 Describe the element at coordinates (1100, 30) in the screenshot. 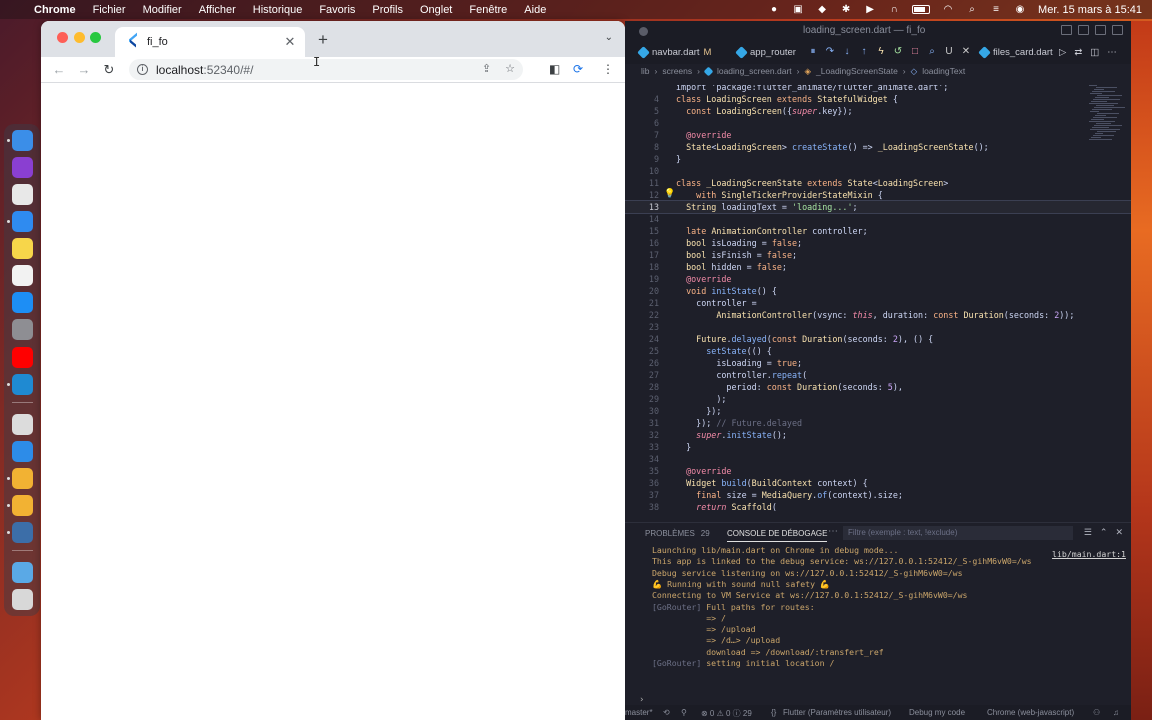

I see `toggle-secondary-sidebar-icon` at that location.